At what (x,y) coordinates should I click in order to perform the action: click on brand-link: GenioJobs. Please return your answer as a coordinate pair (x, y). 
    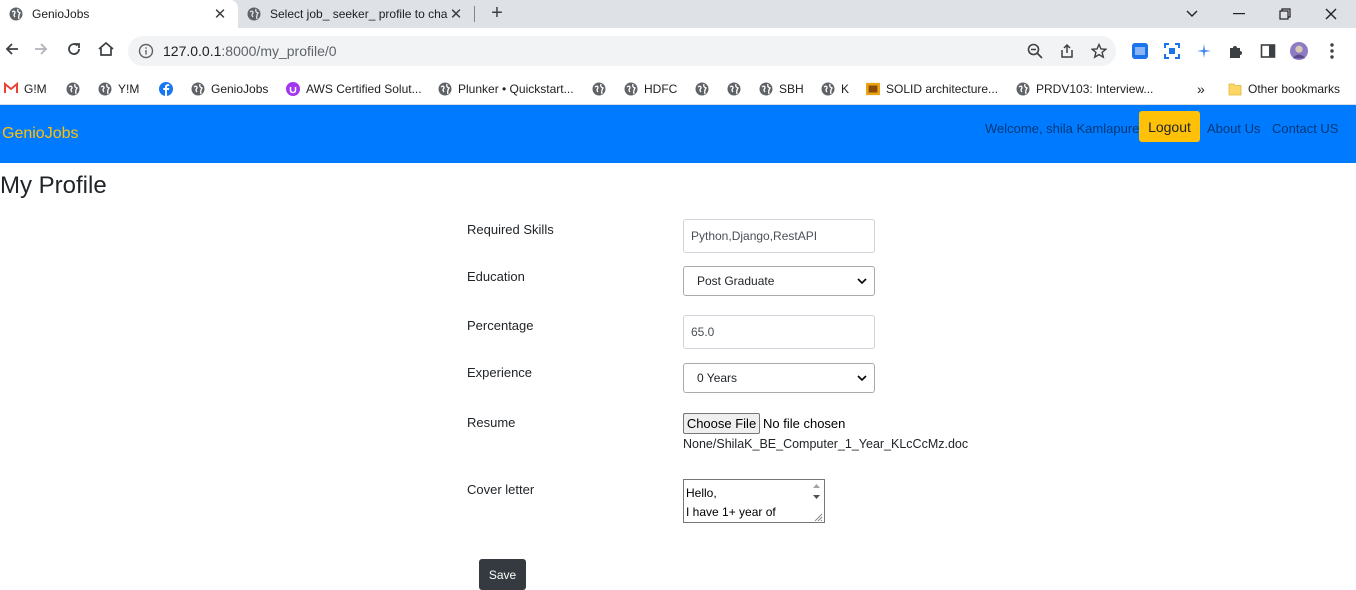
    Looking at the image, I should click on (40, 134).